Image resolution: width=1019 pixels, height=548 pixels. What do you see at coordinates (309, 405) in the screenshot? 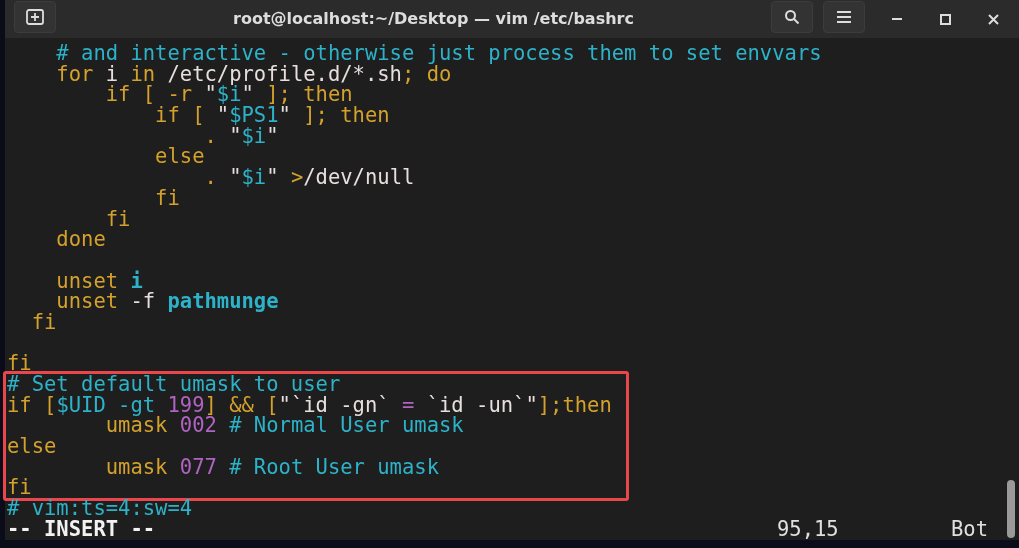
I see `code-line: if [$UID -gt 199] && ["`id -gn` = `id -un`"];then` at bounding box center [309, 405].